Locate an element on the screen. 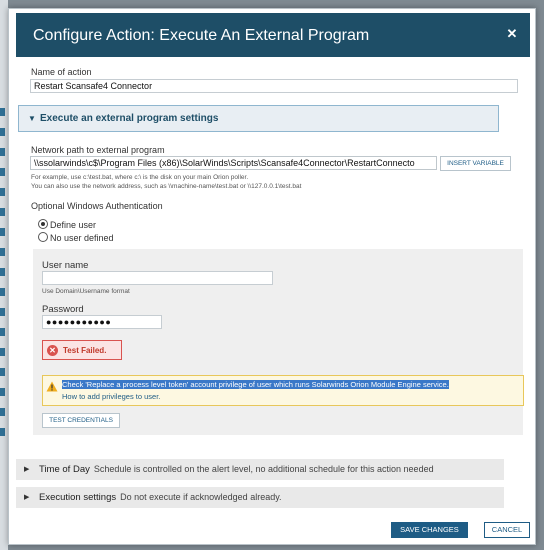 Image resolution: width=544 pixels, height=550 pixels. program-path-label: Network path to external program is located at coordinates (98, 150).